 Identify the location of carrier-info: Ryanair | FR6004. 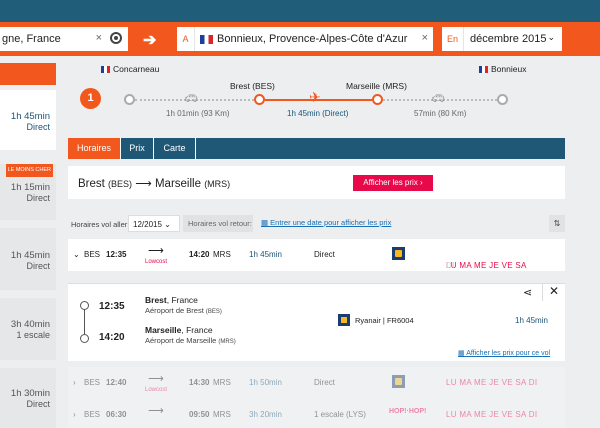
(376, 320).